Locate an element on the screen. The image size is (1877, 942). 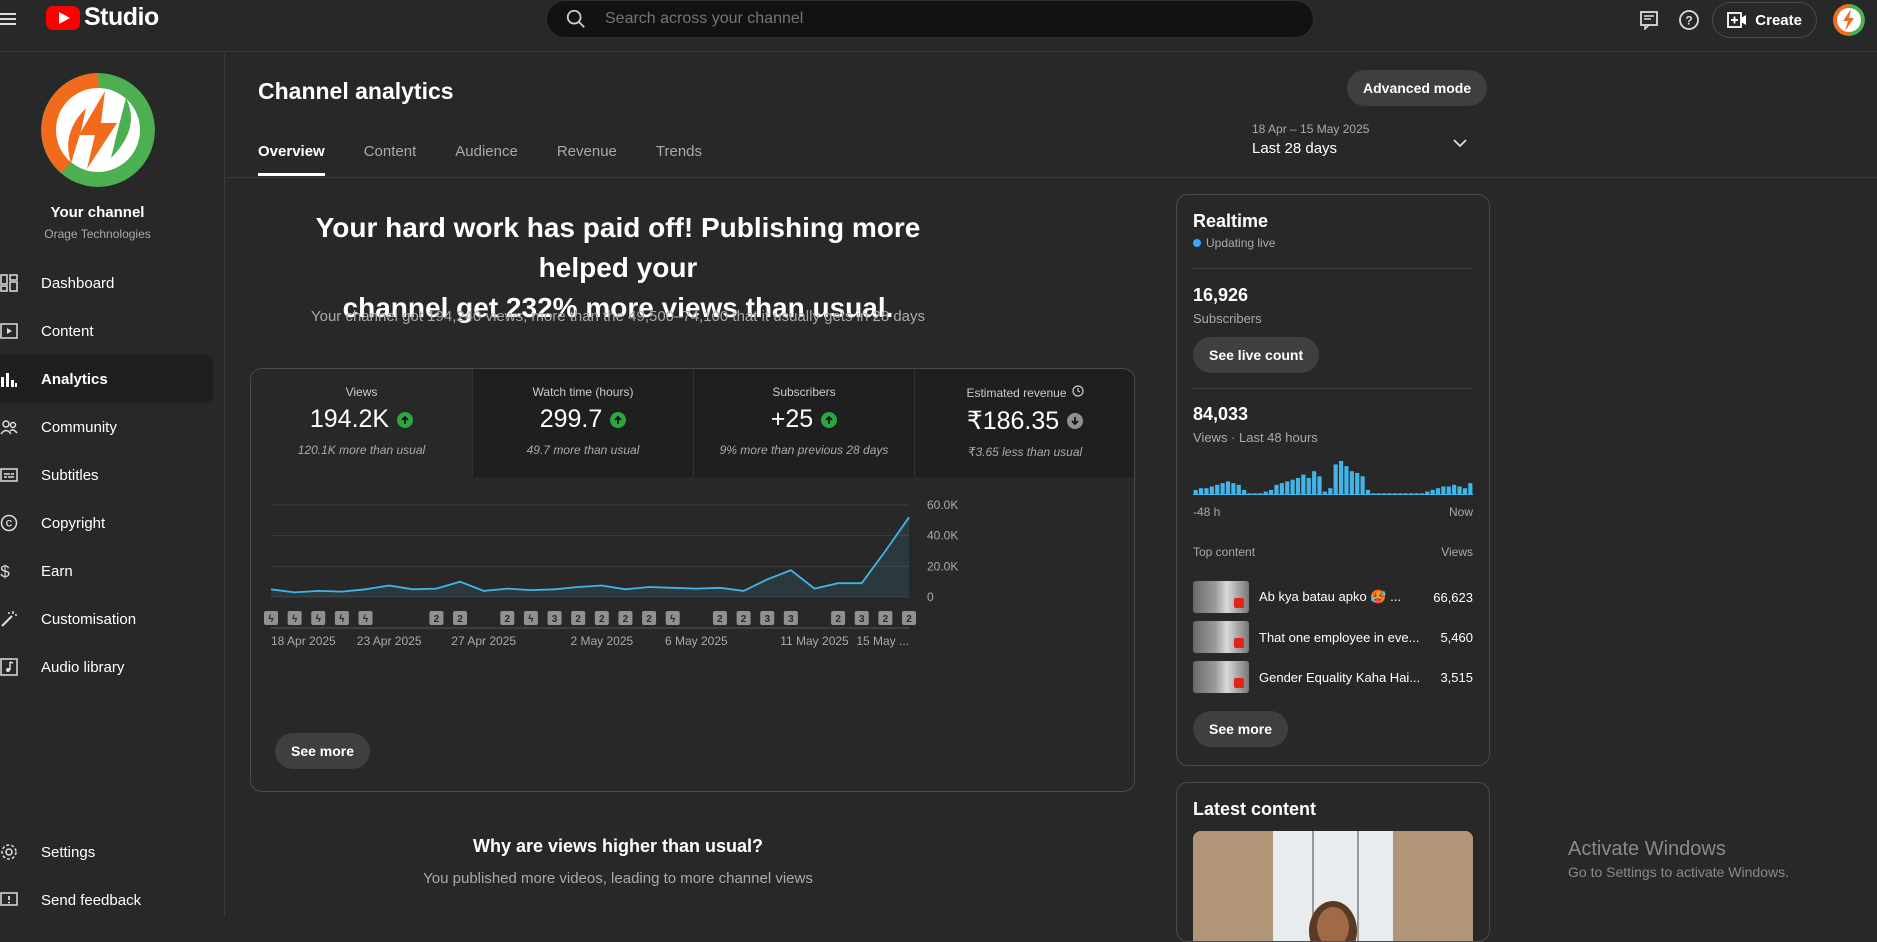
top-content-see-more-button: See more is located at coordinates (1241, 729).